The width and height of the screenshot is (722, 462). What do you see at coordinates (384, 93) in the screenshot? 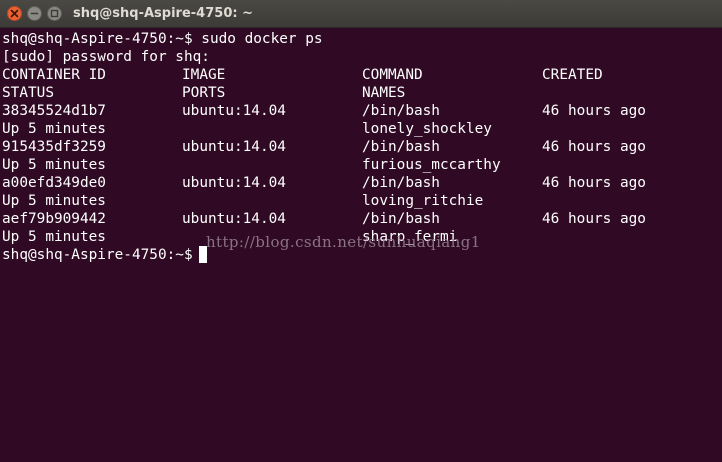
I see `column-header: NAMES` at bounding box center [384, 93].